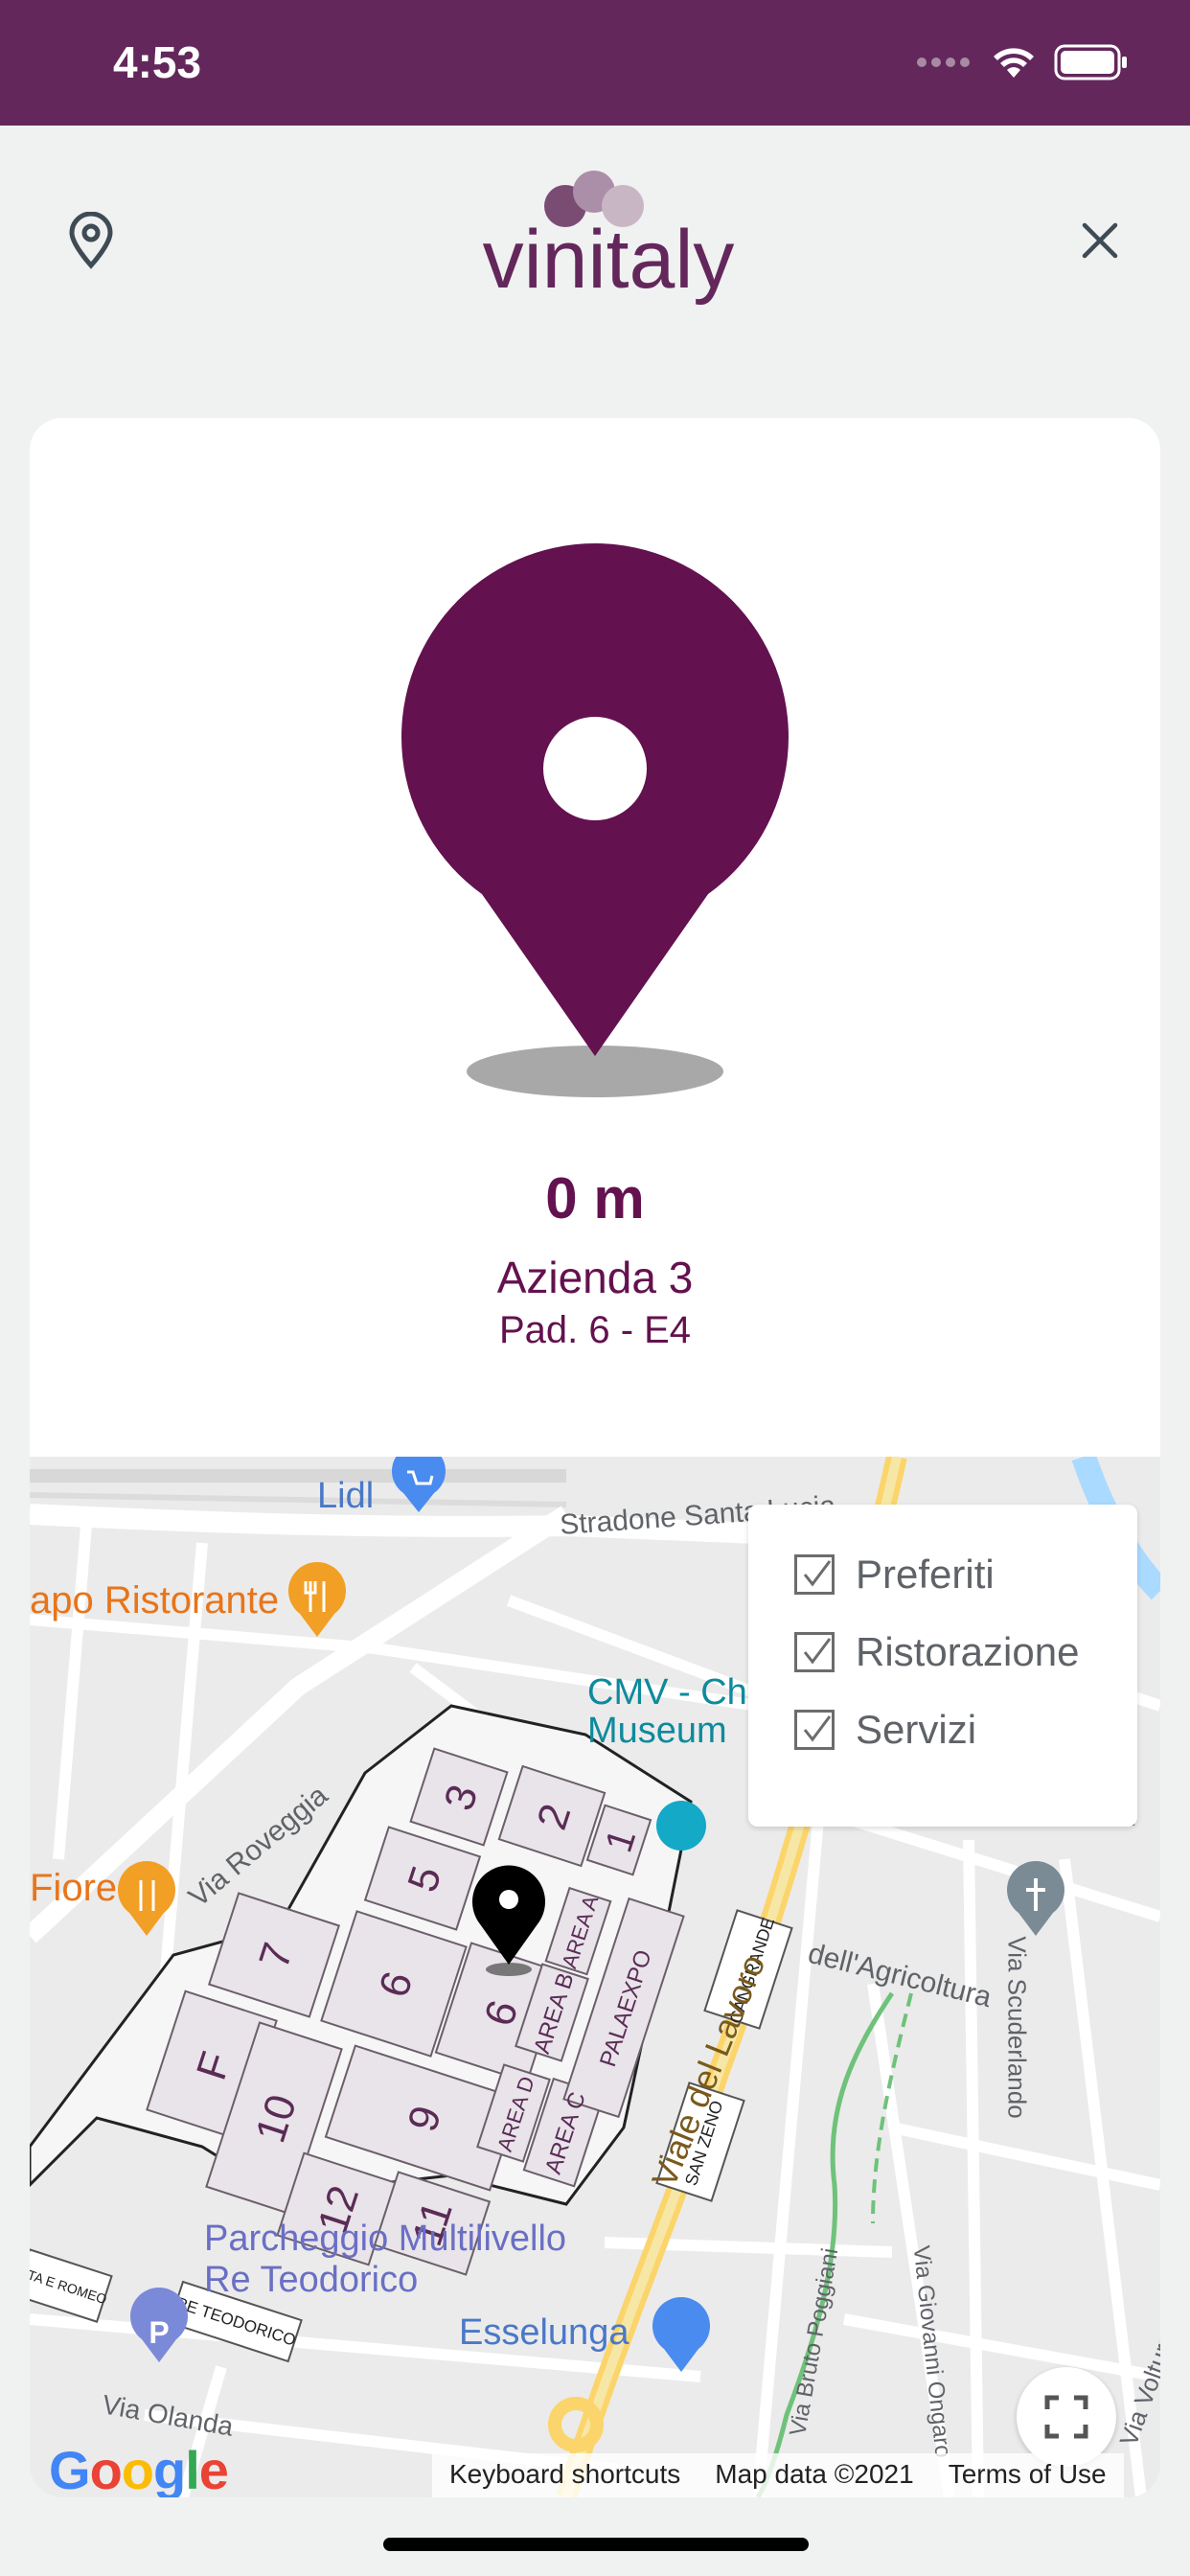 This screenshot has height=2576, width=1190. I want to click on destination-pin, so click(595, 820).